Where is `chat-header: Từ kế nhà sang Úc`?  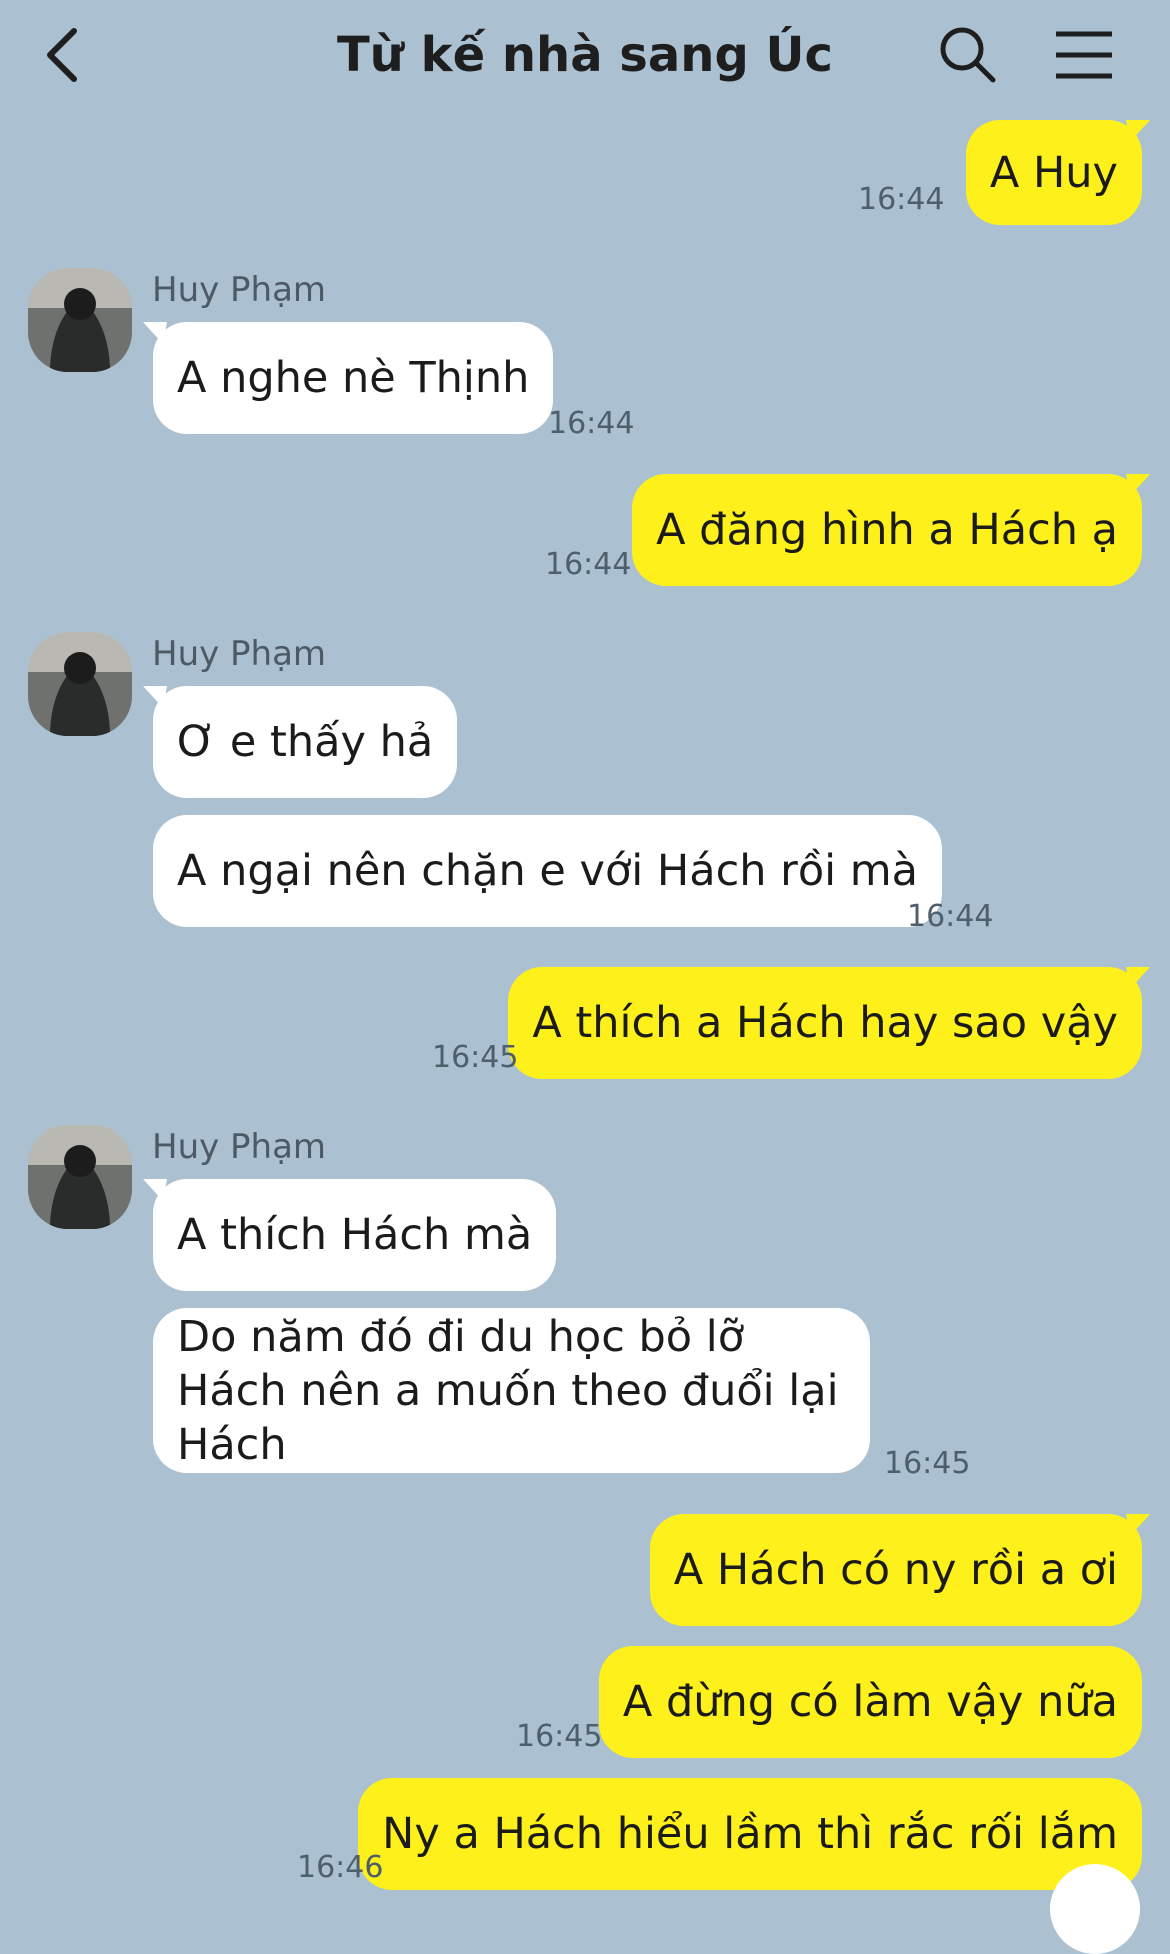
chat-header: Từ kế nhà sang Úc is located at coordinates (585, 59).